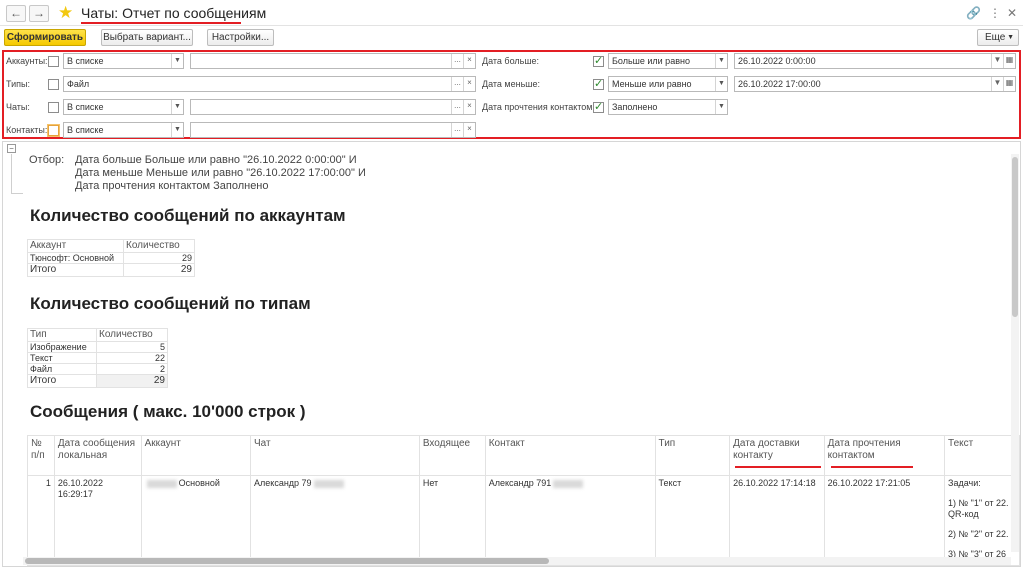 This screenshot has width=1023, height=573. I want to click on filter-types-checkbox, so click(53, 84).